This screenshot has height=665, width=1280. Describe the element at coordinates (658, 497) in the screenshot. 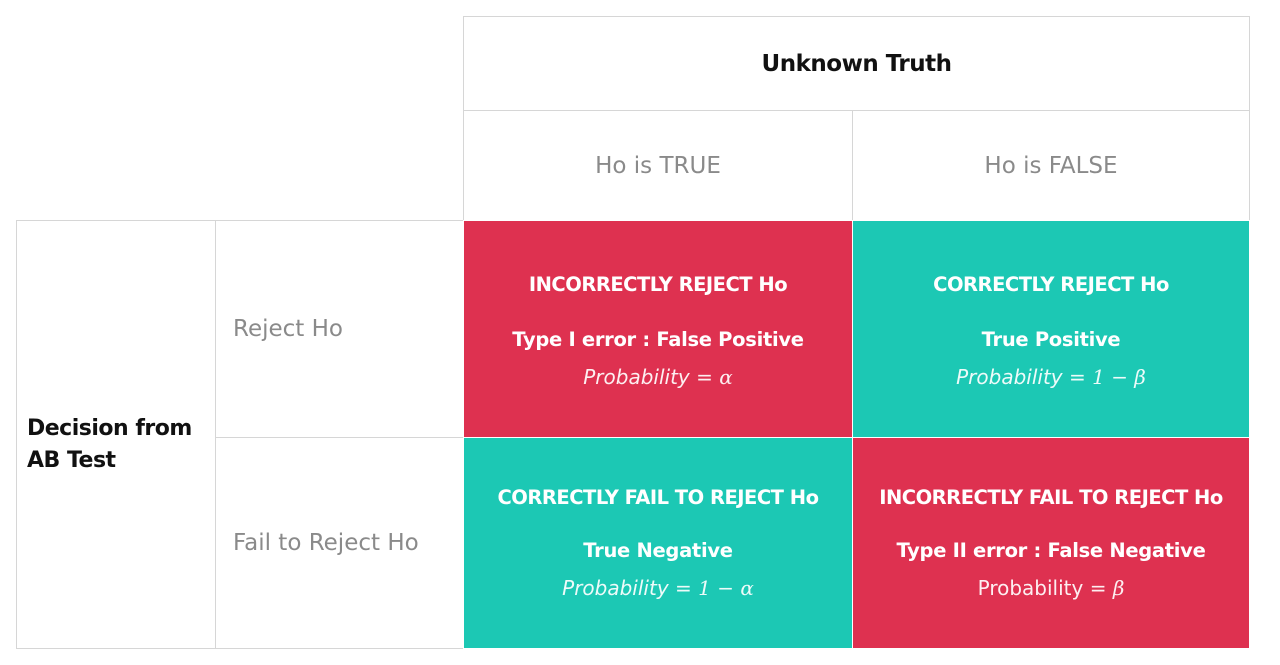

I see `cell-title: CORRECTLY FAIL TO REJECT Ho` at that location.